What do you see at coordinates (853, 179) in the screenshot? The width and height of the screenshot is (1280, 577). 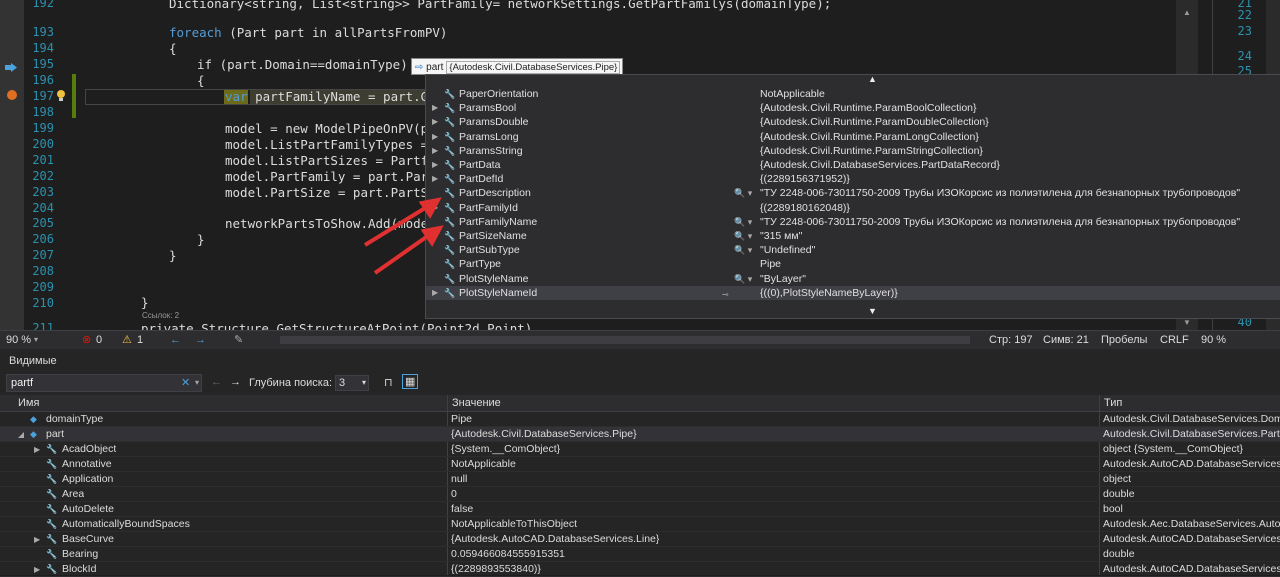 I see `popup-property-row: ▶ 🔧 PartDefId {(2289156371952)}` at bounding box center [853, 179].